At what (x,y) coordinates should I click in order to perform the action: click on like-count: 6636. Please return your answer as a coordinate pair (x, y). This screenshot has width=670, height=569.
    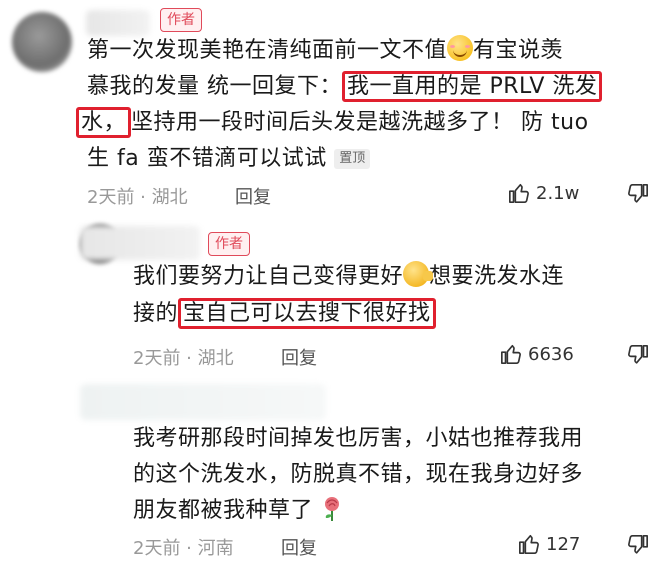
    Looking at the image, I should click on (551, 354).